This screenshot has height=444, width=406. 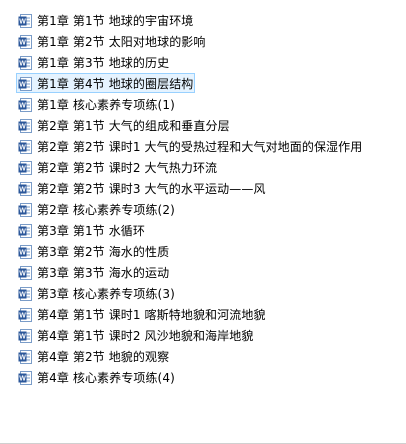 What do you see at coordinates (207, 83) in the screenshot?
I see `file-item: W 第1章 第4节 地球的圈层结构` at bounding box center [207, 83].